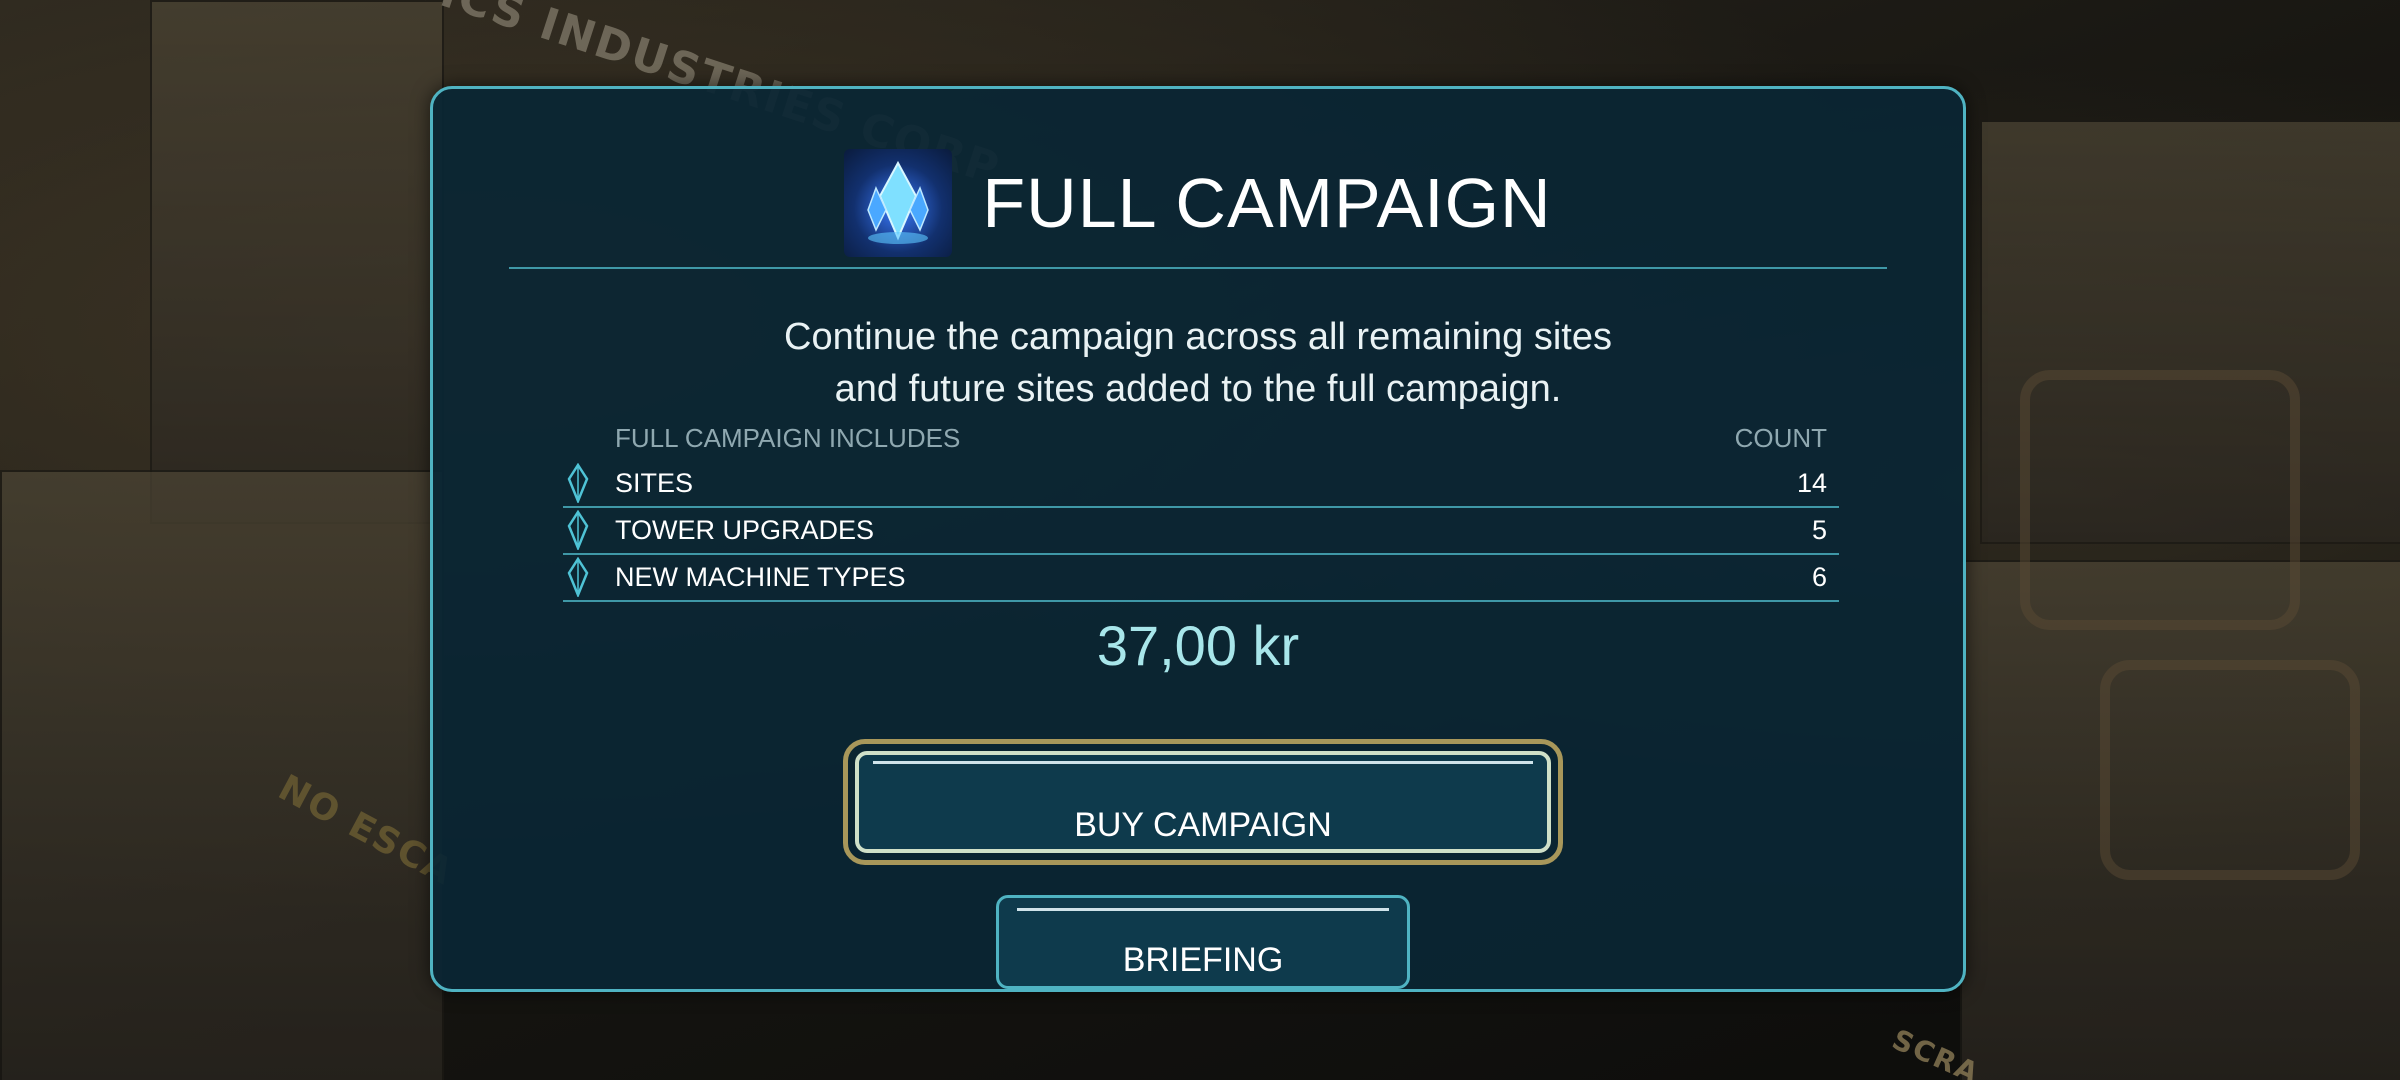 This screenshot has width=2400, height=1080. I want to click on crystal-icon, so click(898, 203).